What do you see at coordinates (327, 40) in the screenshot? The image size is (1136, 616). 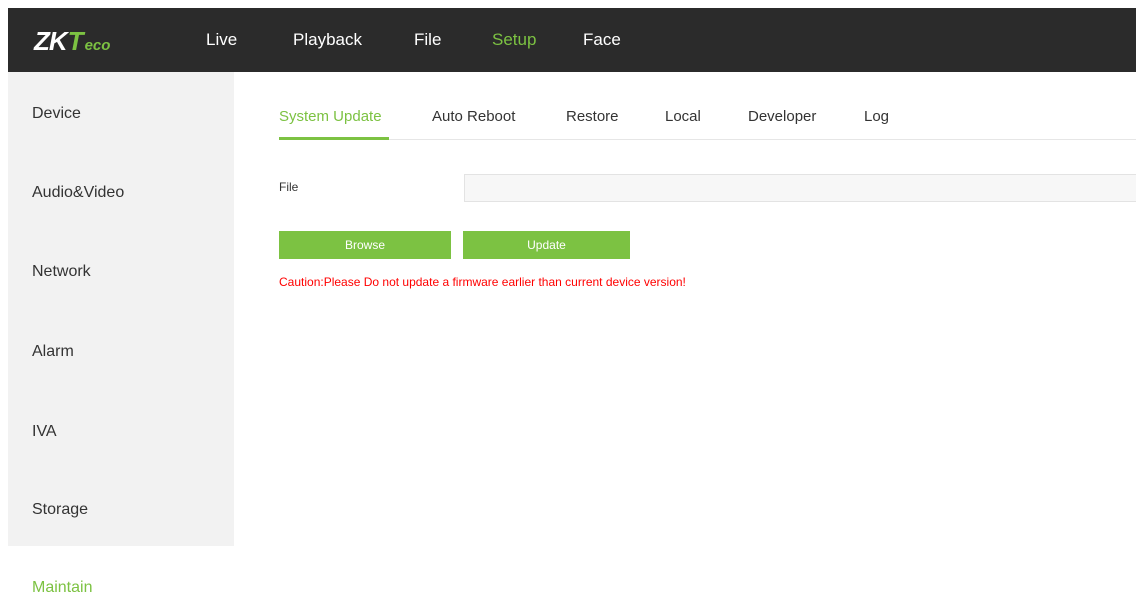 I see `nav-playback: Playback` at bounding box center [327, 40].